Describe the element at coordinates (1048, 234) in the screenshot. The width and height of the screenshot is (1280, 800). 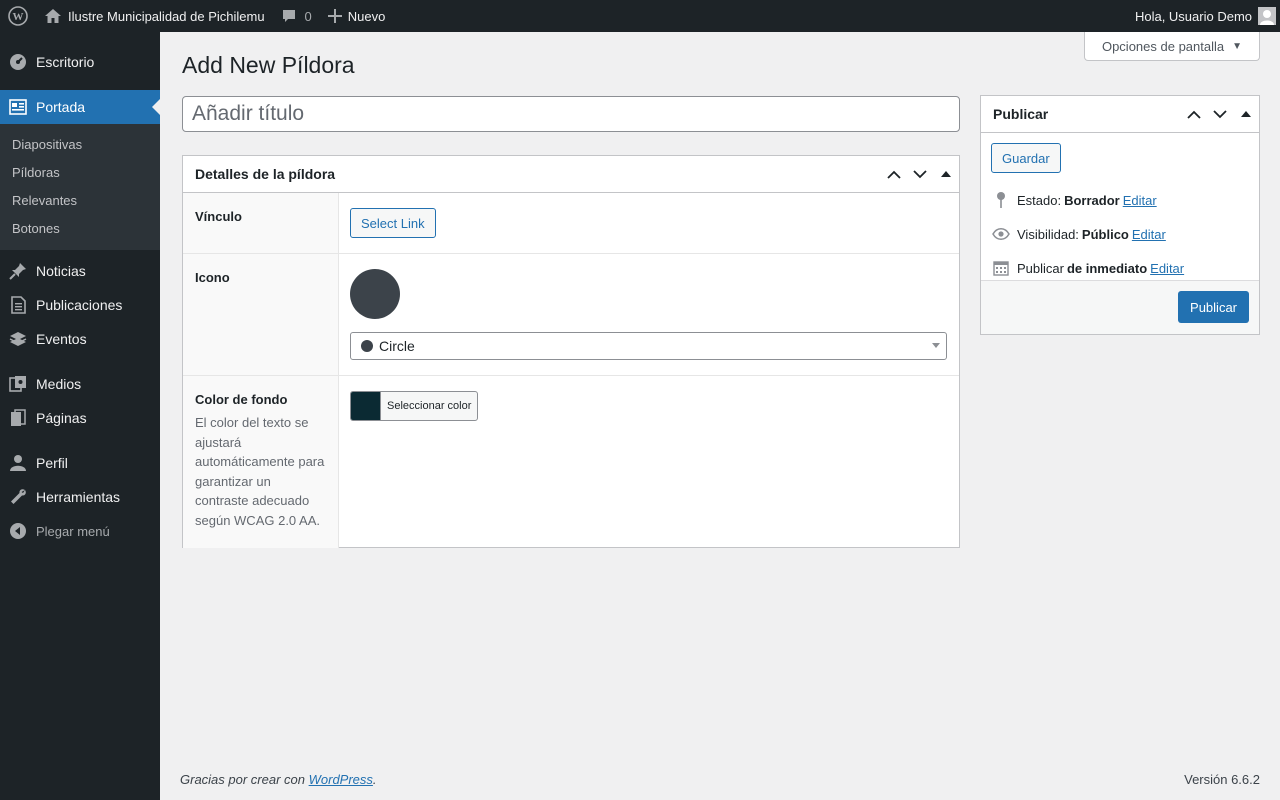
I see `visibility-prefix: Visibilidad:` at that location.